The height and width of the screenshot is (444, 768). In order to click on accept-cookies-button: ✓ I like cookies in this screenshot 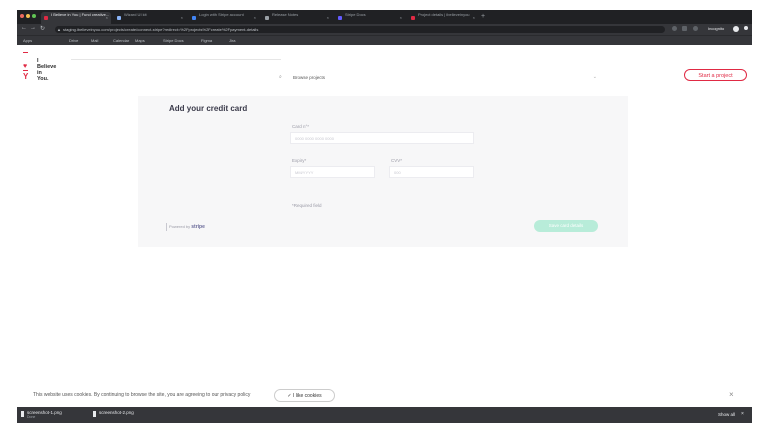, I will do `click(304, 395)`.